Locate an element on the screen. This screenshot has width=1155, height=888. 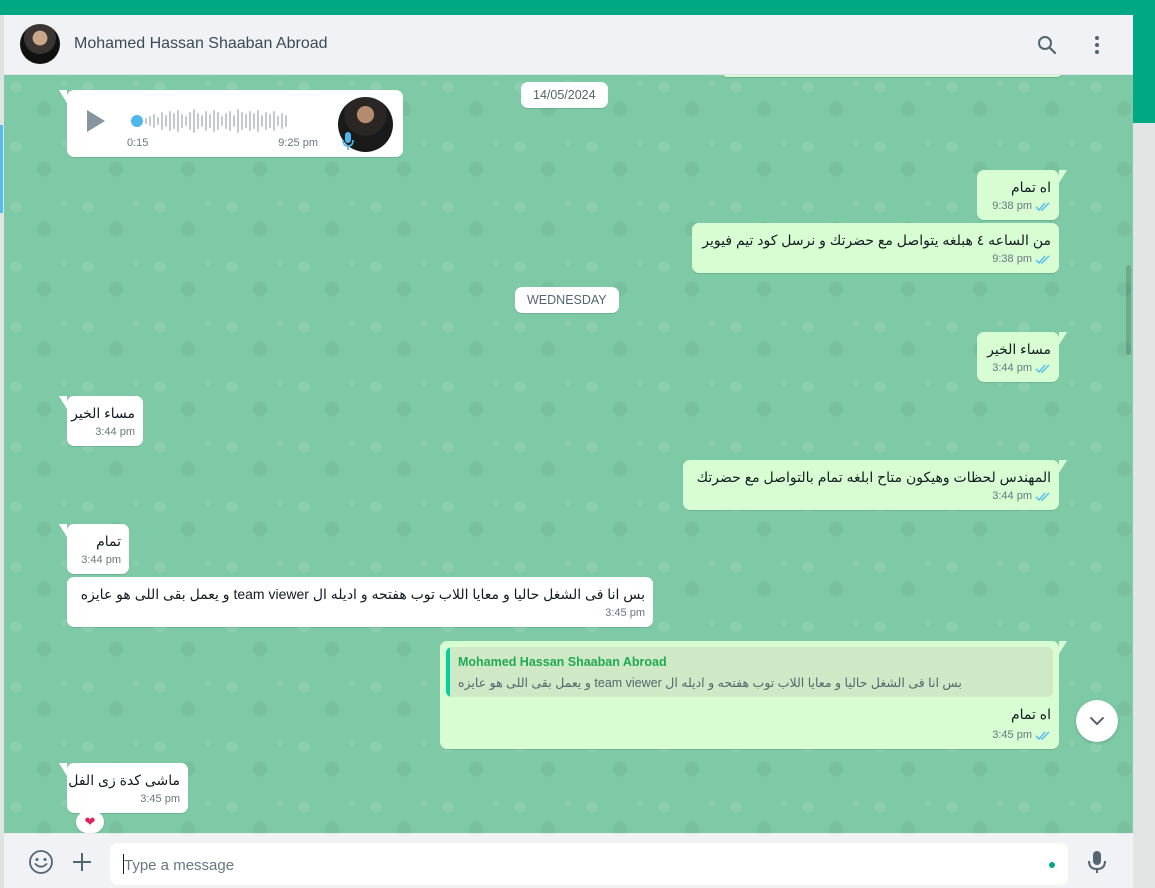
voice-waveform is located at coordinates (216, 121).